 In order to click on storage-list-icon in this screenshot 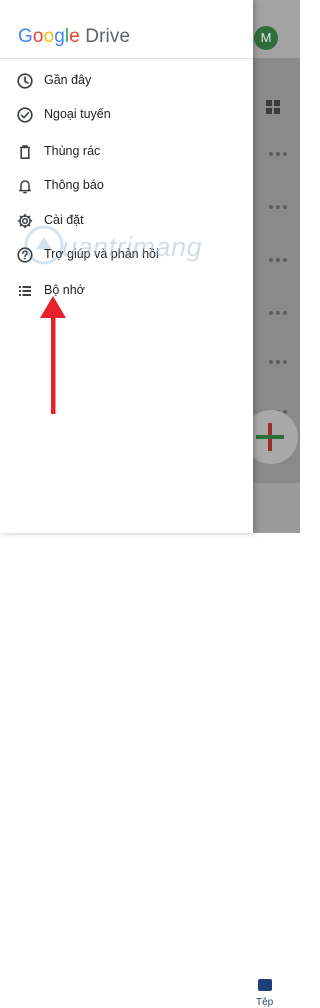, I will do `click(25, 291)`.